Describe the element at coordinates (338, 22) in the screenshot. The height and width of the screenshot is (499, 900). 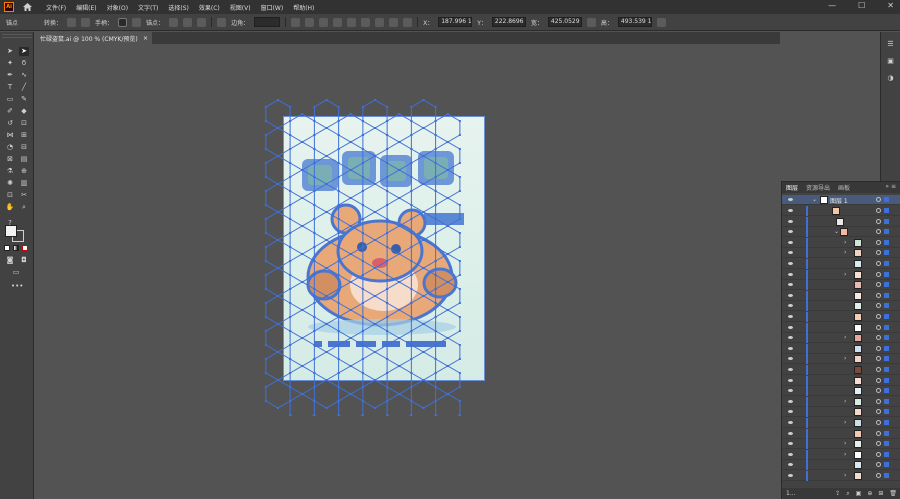
I see `align-top-icon` at that location.